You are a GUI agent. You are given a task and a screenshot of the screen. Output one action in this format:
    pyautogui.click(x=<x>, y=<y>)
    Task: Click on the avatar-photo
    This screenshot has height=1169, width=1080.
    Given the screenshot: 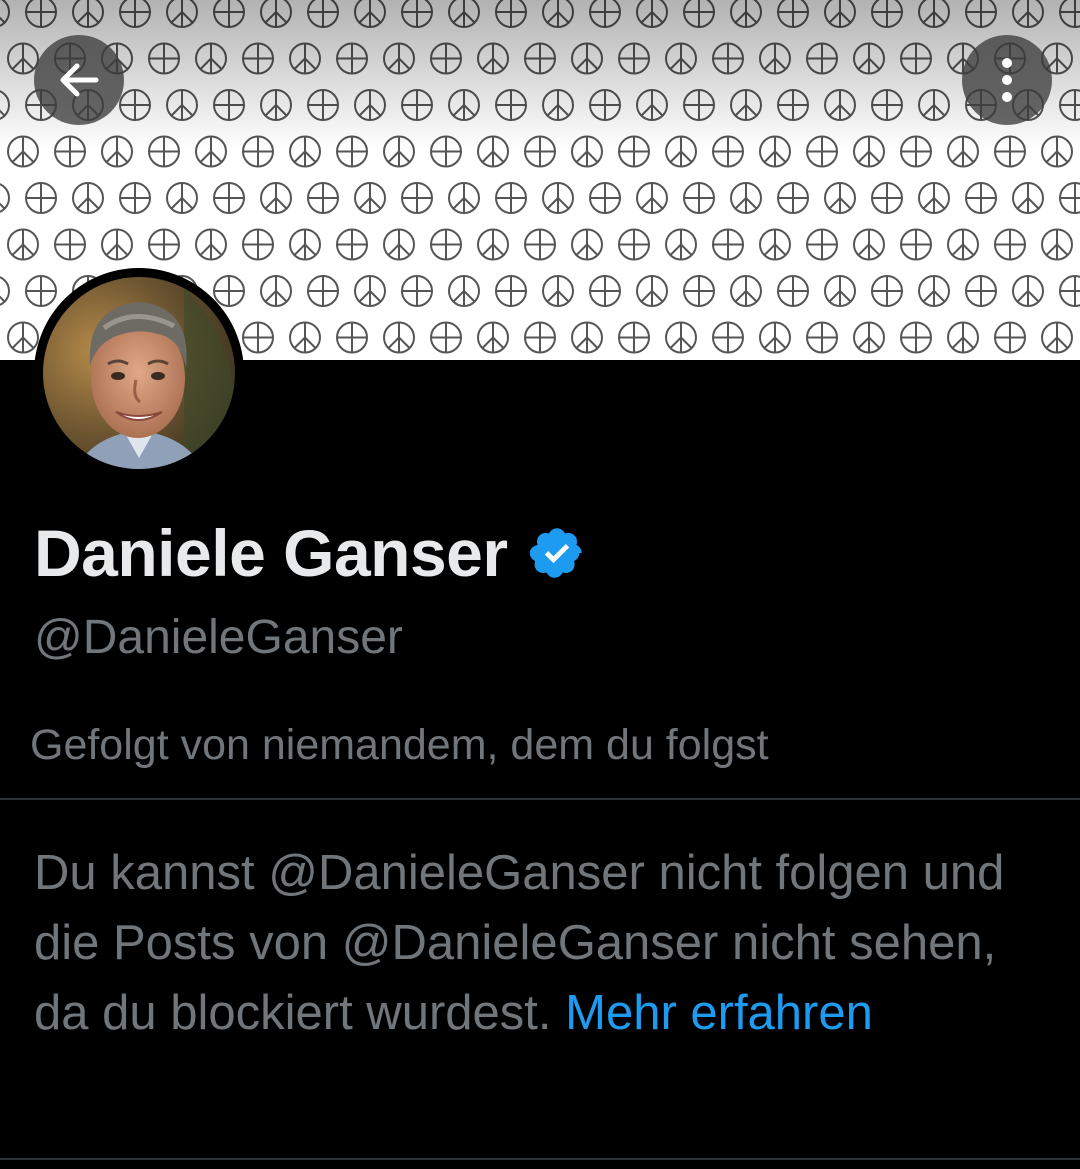 What is the action you would take?
    pyautogui.click(x=139, y=373)
    